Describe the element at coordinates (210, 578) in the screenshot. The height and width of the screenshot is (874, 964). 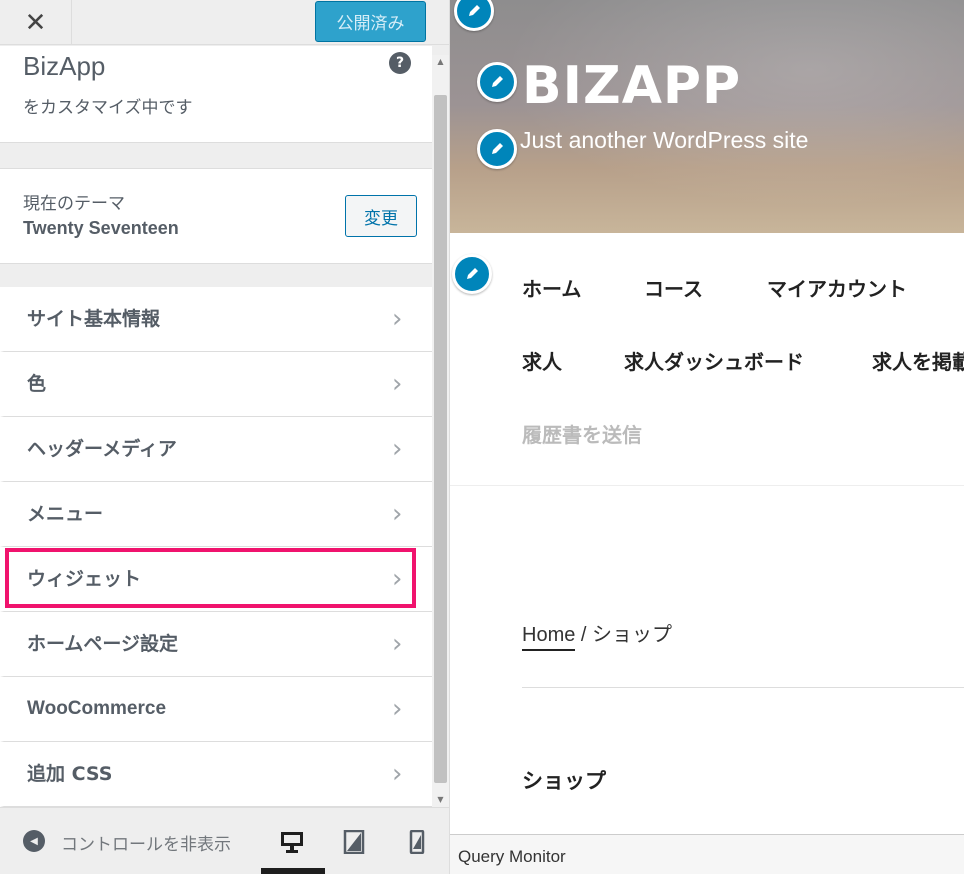
I see `highlight-box` at that location.